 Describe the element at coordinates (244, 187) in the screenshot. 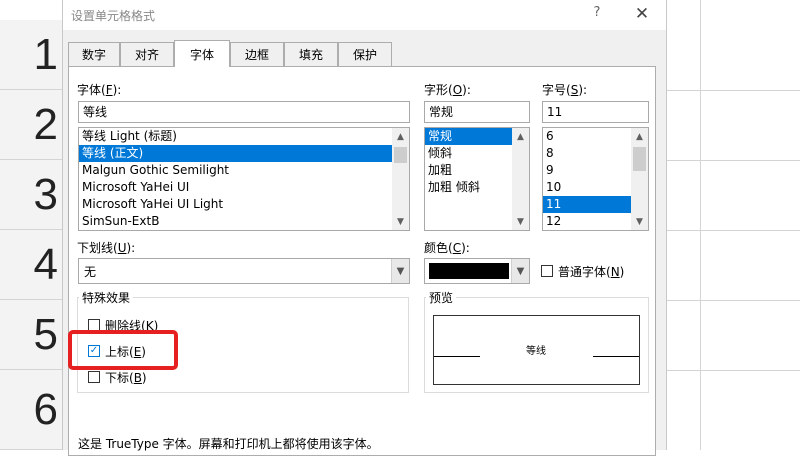

I see `list-item: Microsoft YaHei UI` at that location.